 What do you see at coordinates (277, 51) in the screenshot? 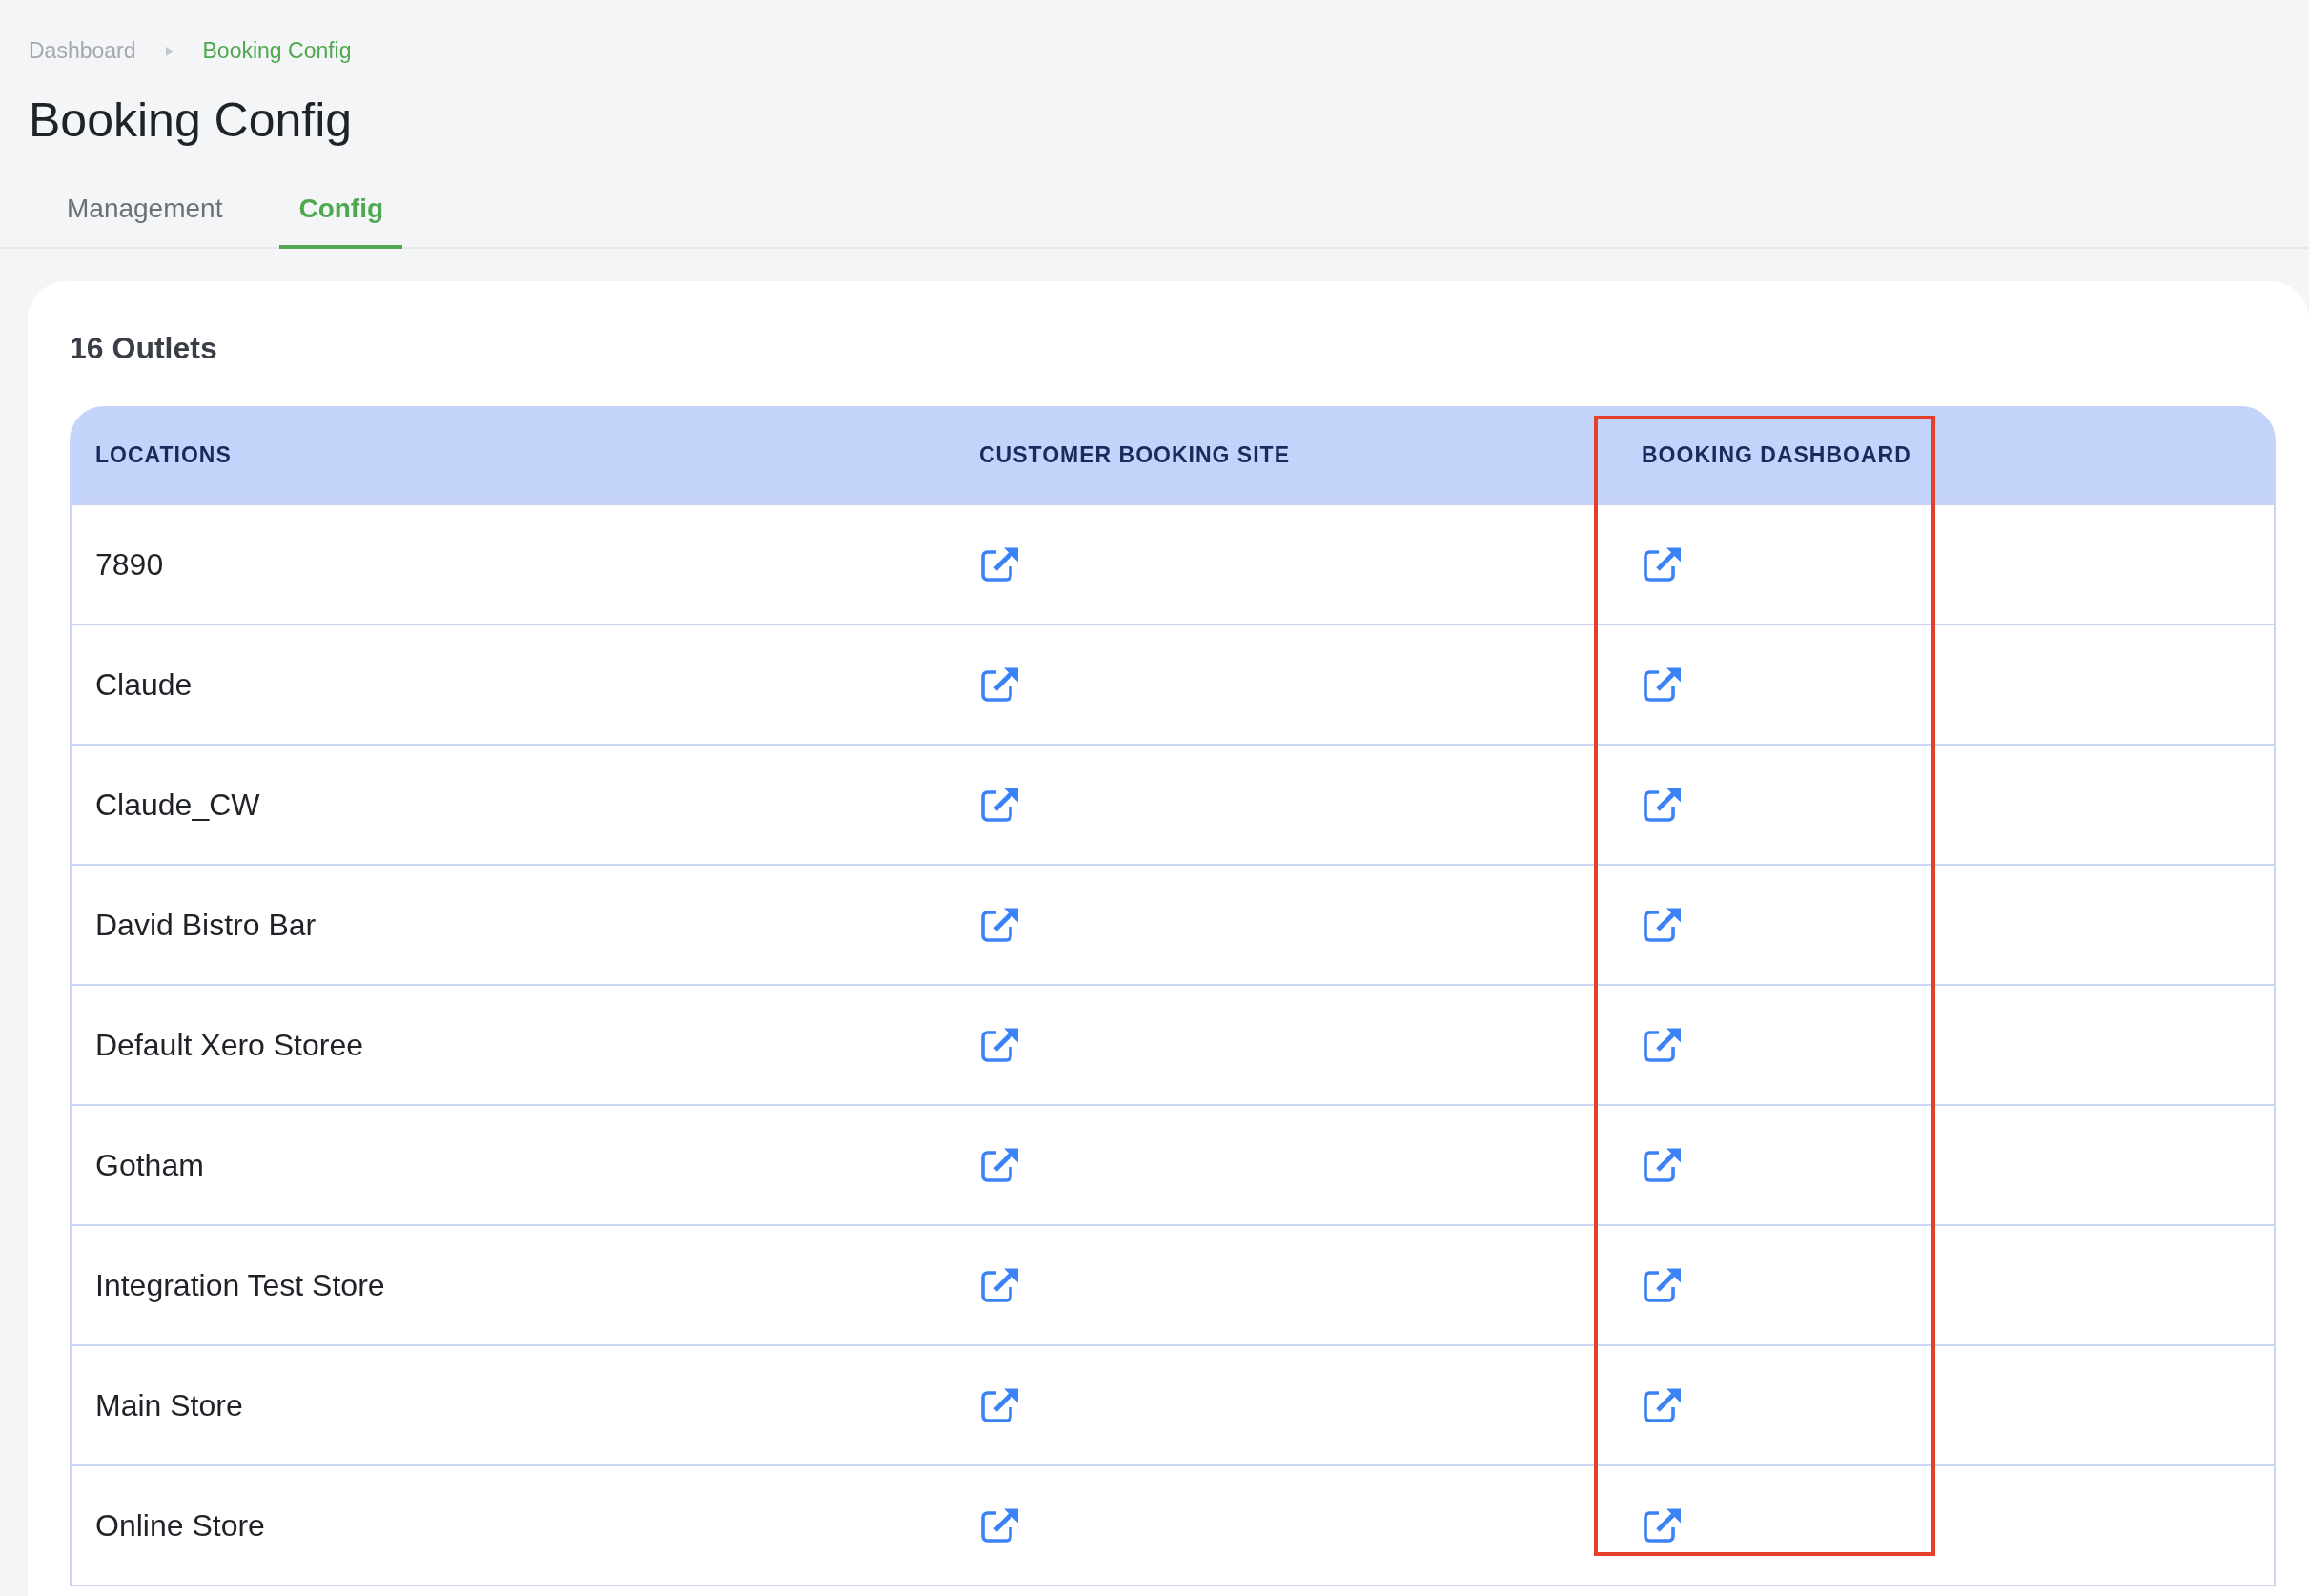
I see `breadcrumb-link: Booking Config` at bounding box center [277, 51].